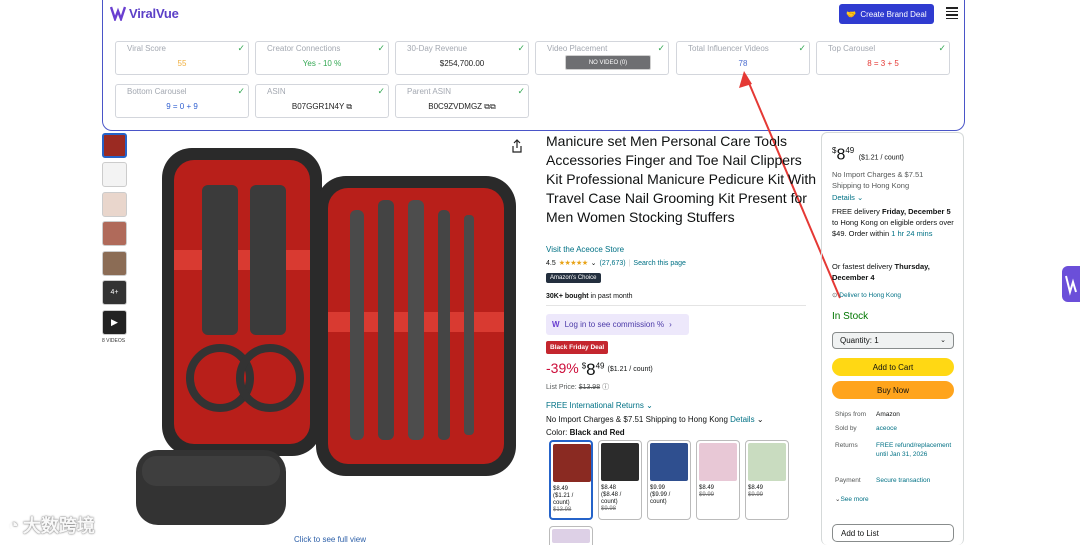 Image resolution: width=1080 pixels, height=545 pixels. Describe the element at coordinates (670, 324) in the screenshot. I see `chevron-right-icon: ›` at that location.